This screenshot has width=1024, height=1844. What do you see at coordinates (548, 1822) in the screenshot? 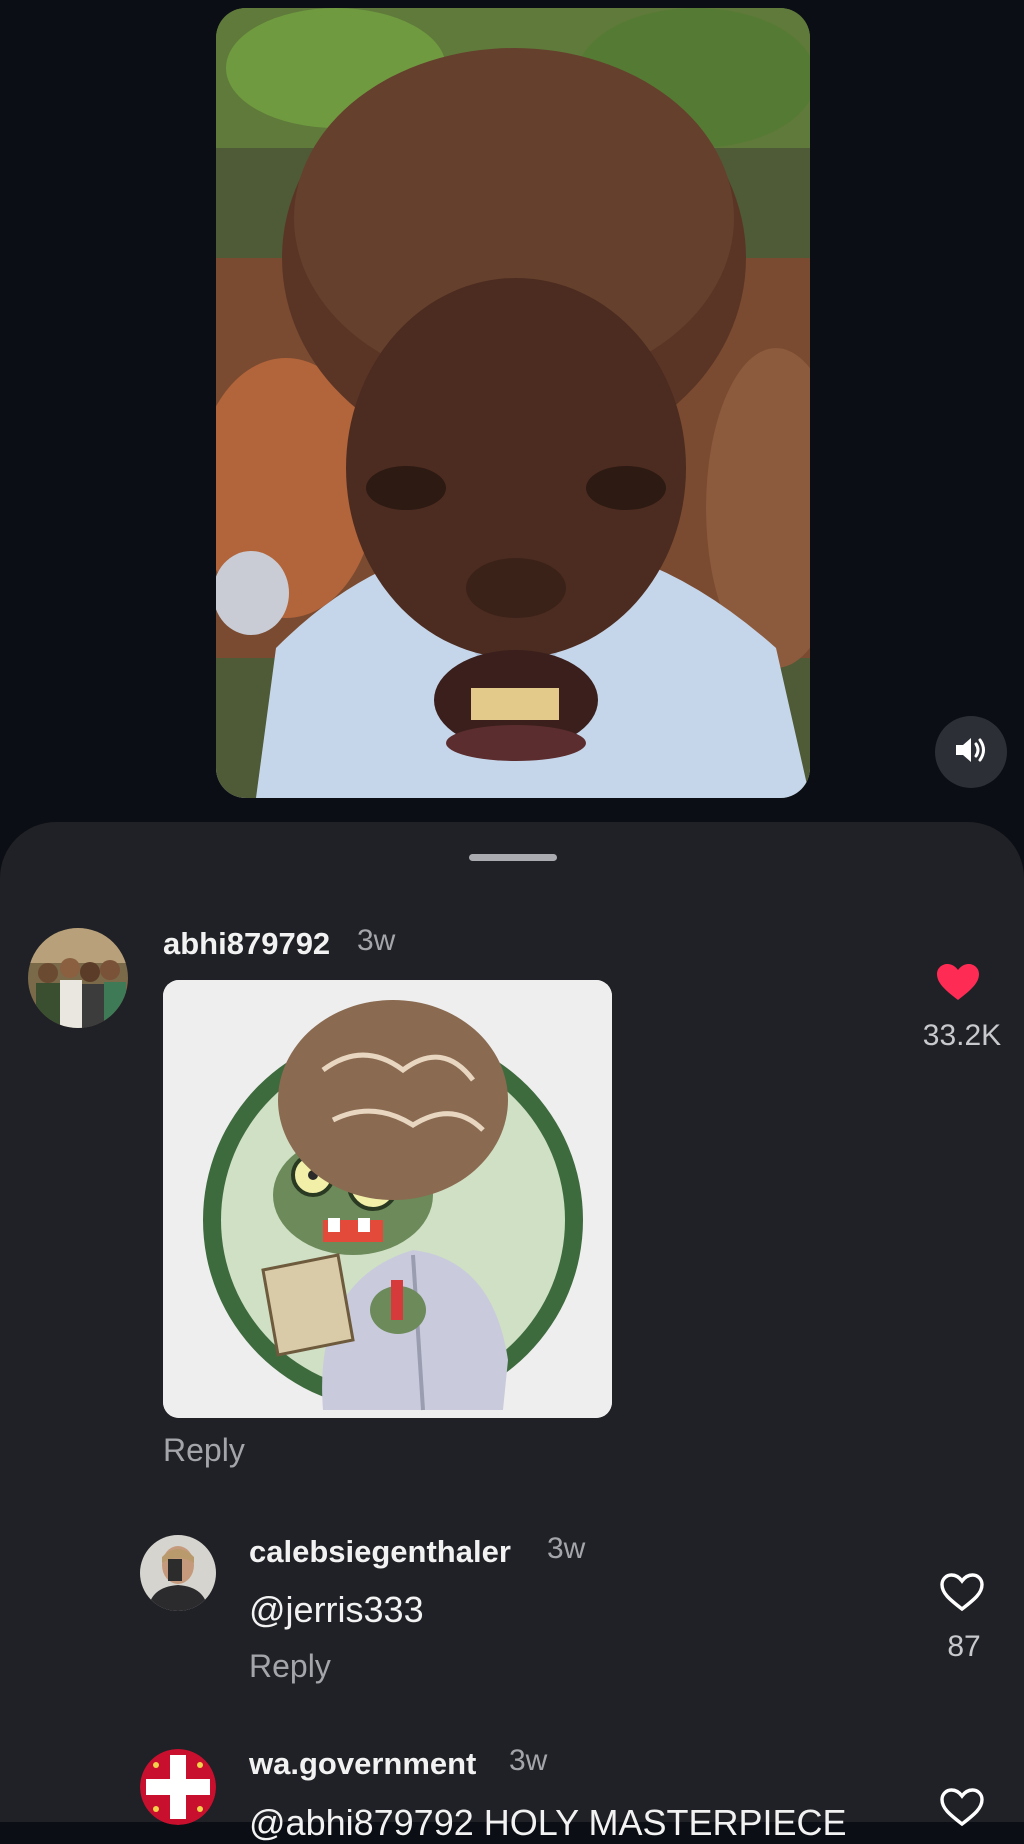
I see `comment-text: @abhi879792 HOLY MASTERPIECE` at bounding box center [548, 1822].